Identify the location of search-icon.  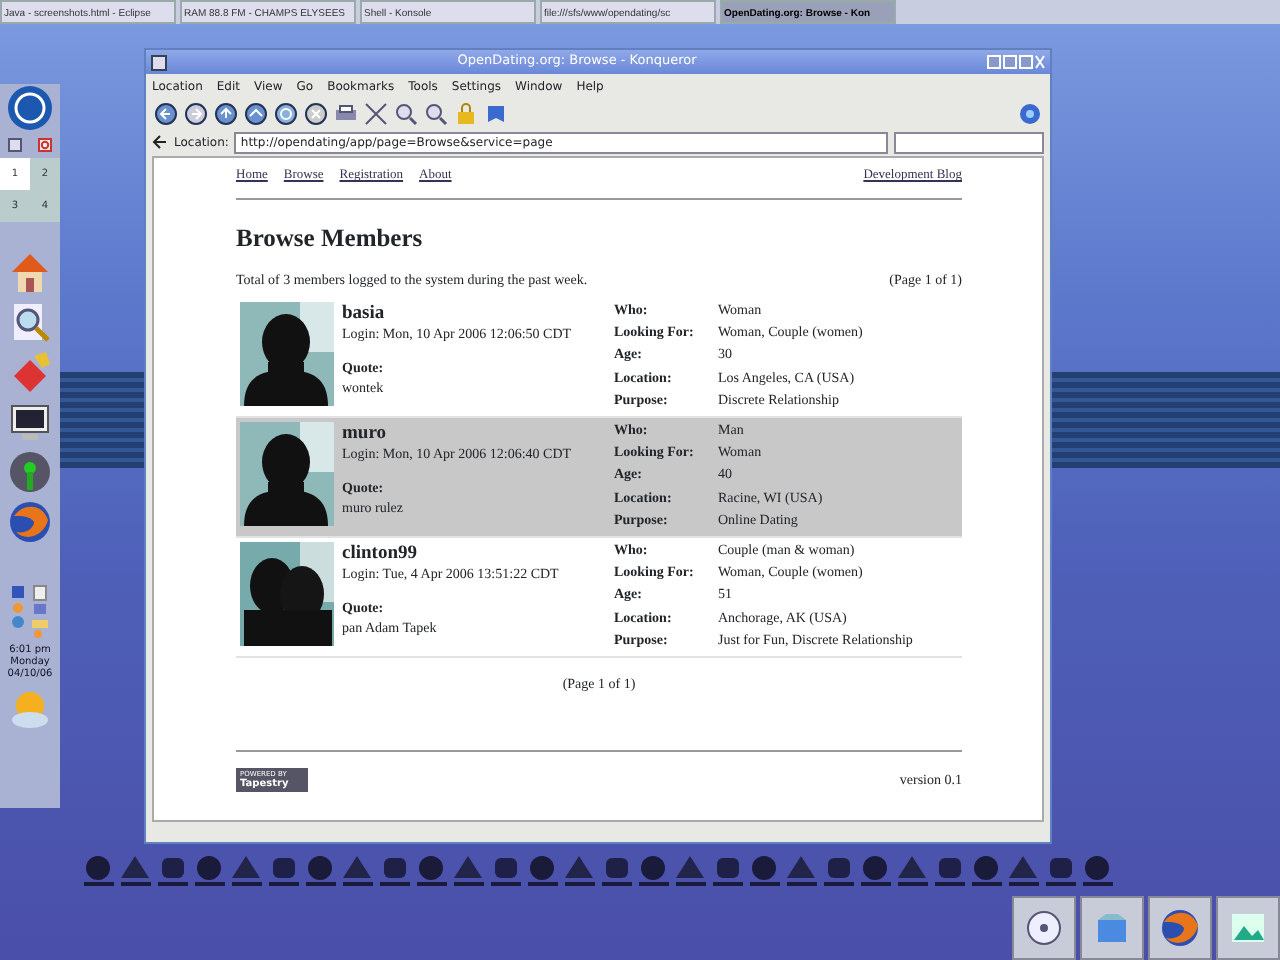
(30, 322).